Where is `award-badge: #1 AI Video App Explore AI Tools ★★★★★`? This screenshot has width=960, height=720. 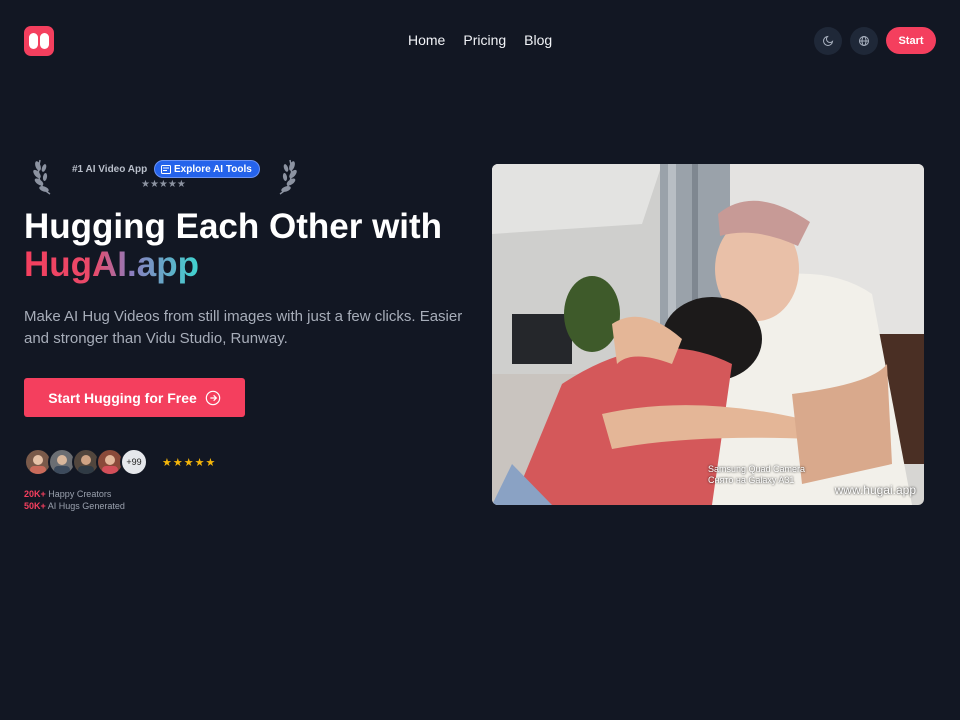
award-badge: #1 AI Video App Explore AI Tools ★★★★★ is located at coordinates (165, 176).